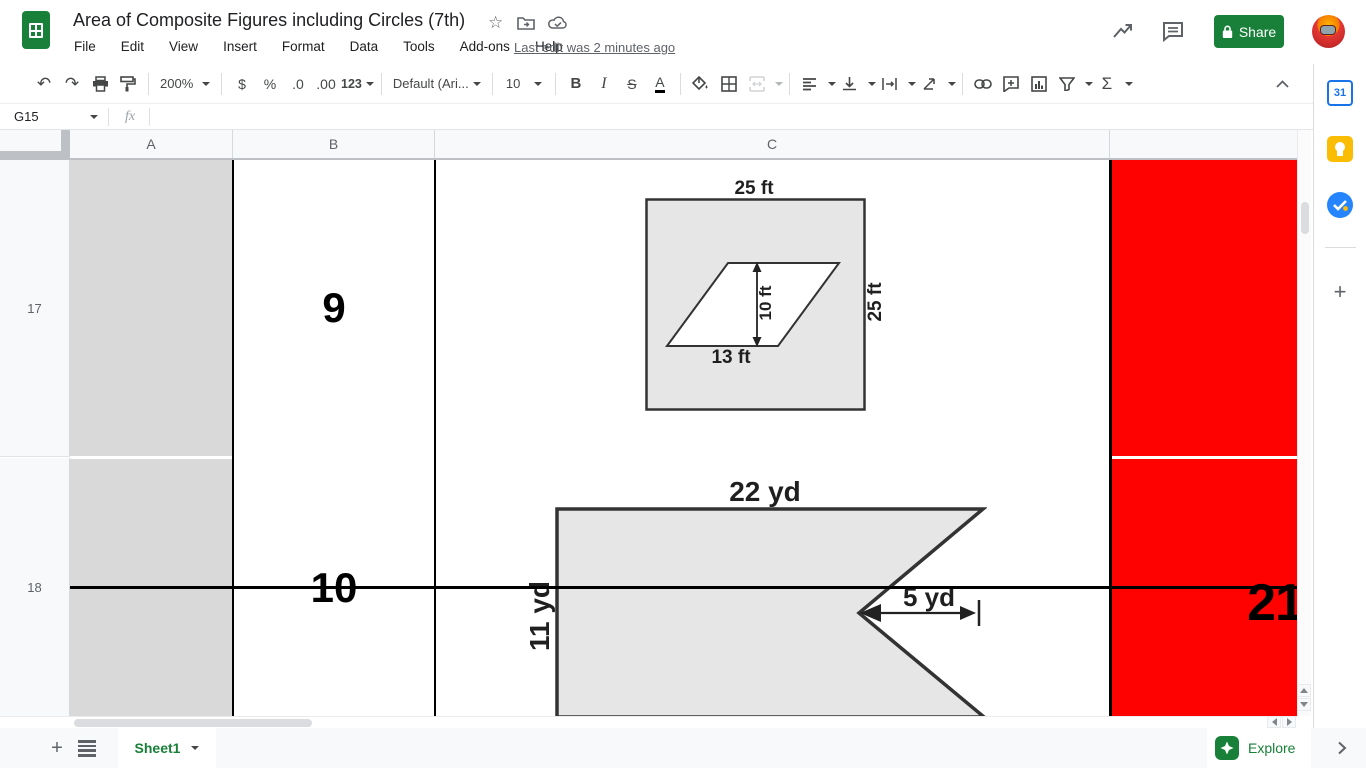 The image size is (1366, 768). I want to click on name-box-caret-icon, so click(94, 116).